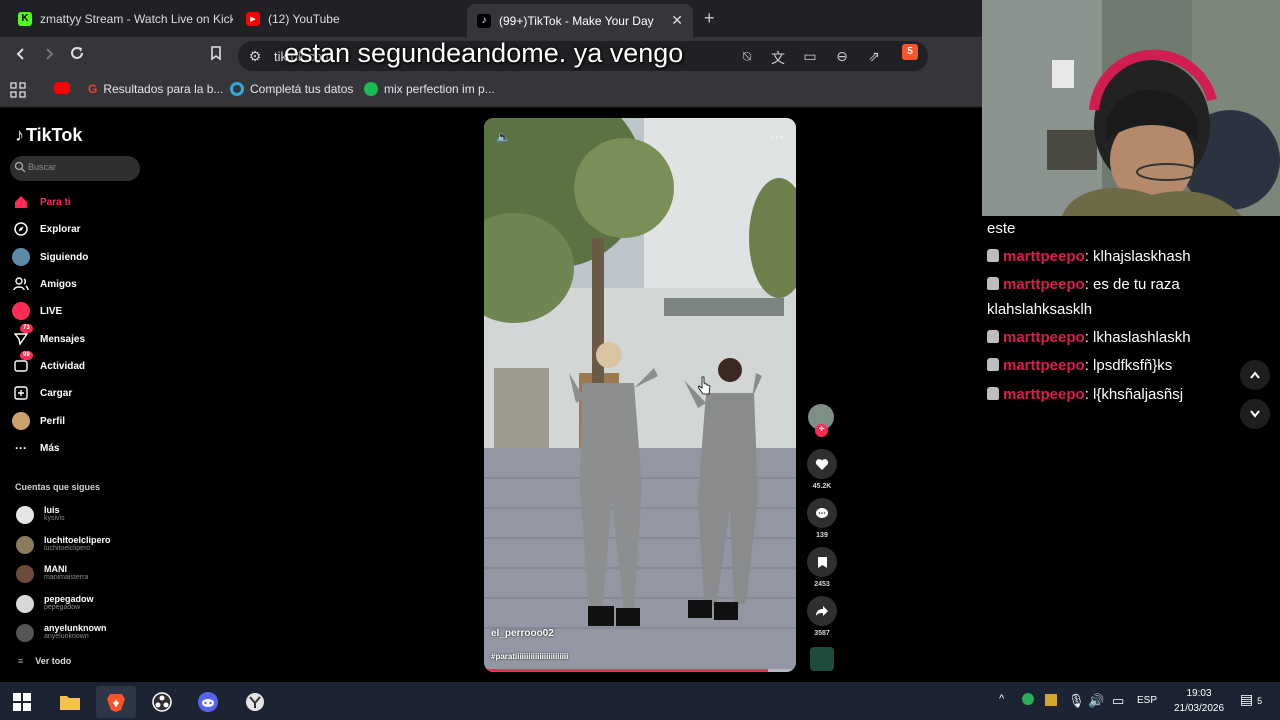 The image size is (1280, 720). I want to click on like-button, so click(822, 464).